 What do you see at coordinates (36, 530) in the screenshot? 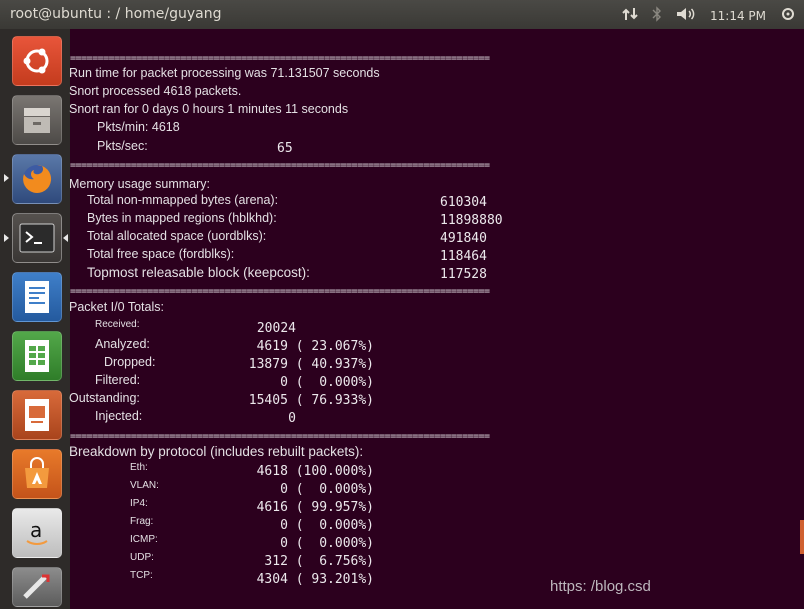
I see `svg-text: a` at bounding box center [36, 530].